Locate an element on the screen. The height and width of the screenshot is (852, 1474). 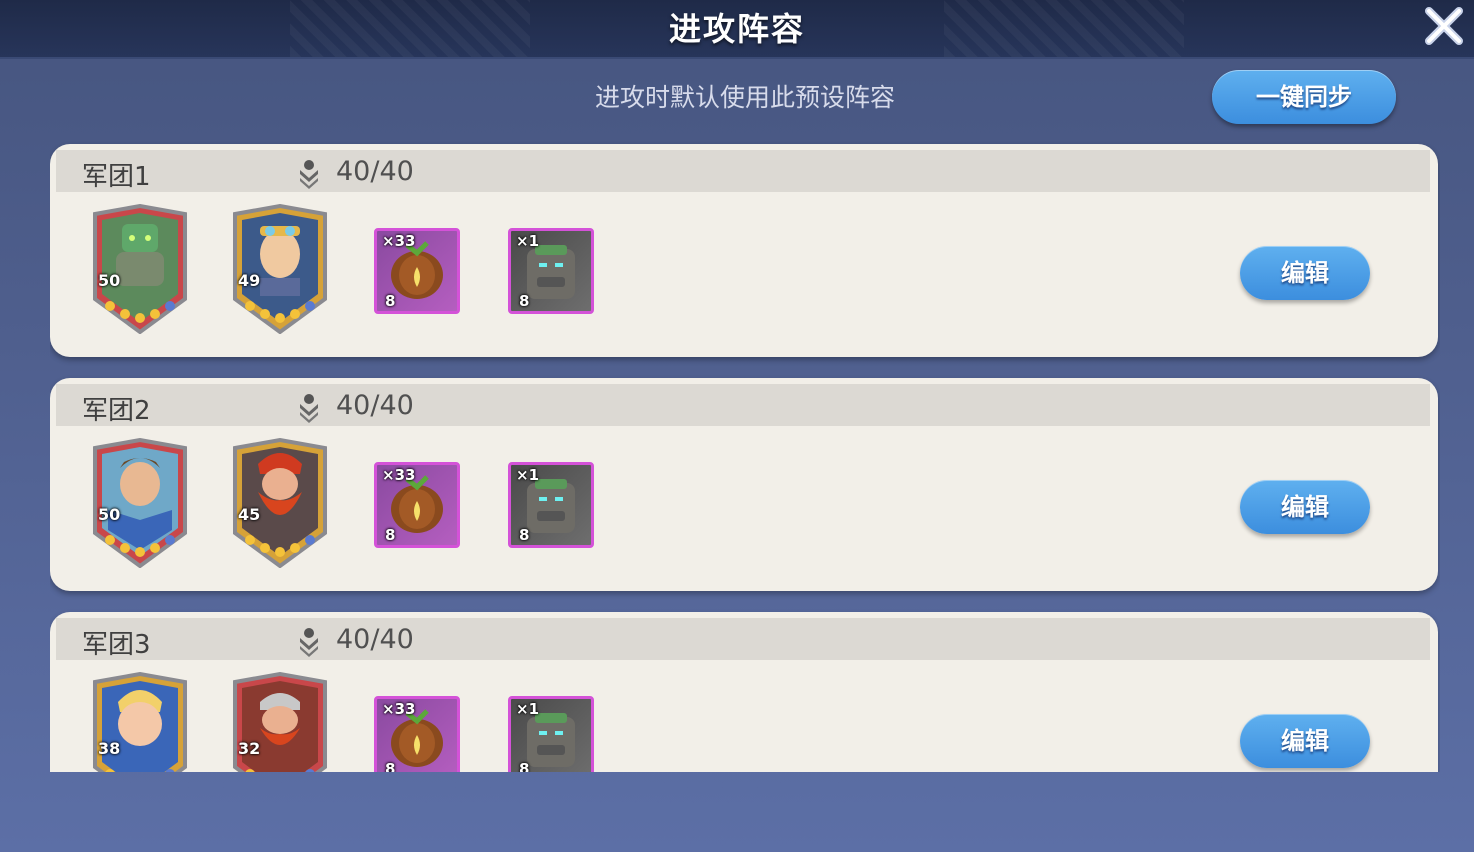
hero-portrait: 38 is located at coordinates (140, 721).